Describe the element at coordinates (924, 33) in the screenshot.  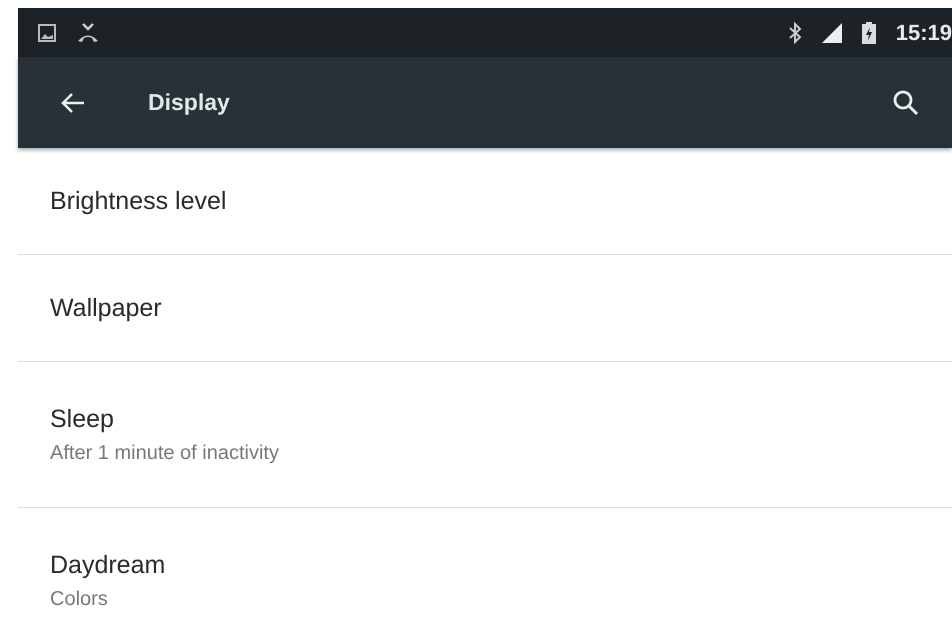
I see `status-time: 15:19` at that location.